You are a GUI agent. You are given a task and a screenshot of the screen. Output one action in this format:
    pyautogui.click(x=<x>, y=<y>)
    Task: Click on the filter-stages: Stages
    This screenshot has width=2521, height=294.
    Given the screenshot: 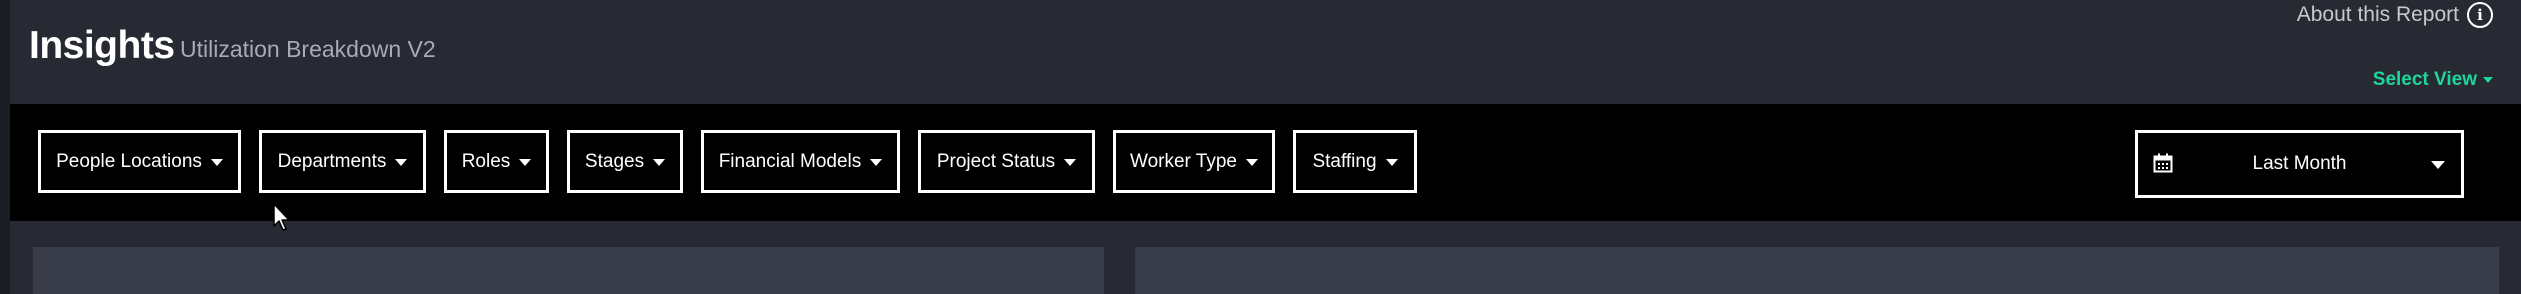 What is the action you would take?
    pyautogui.click(x=625, y=161)
    